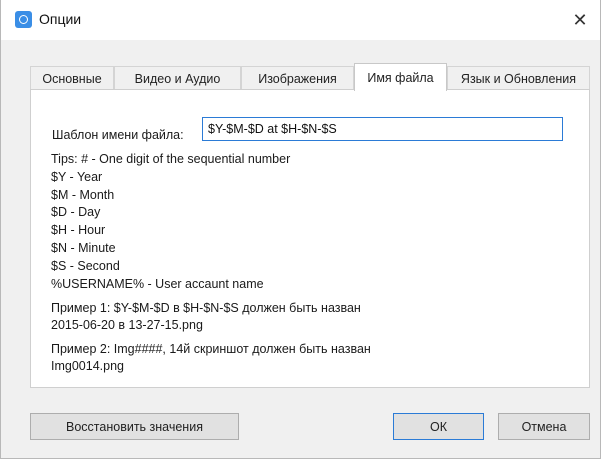 The height and width of the screenshot is (459, 601). What do you see at coordinates (297, 78) in the screenshot?
I see `tab-images: Изображения` at bounding box center [297, 78].